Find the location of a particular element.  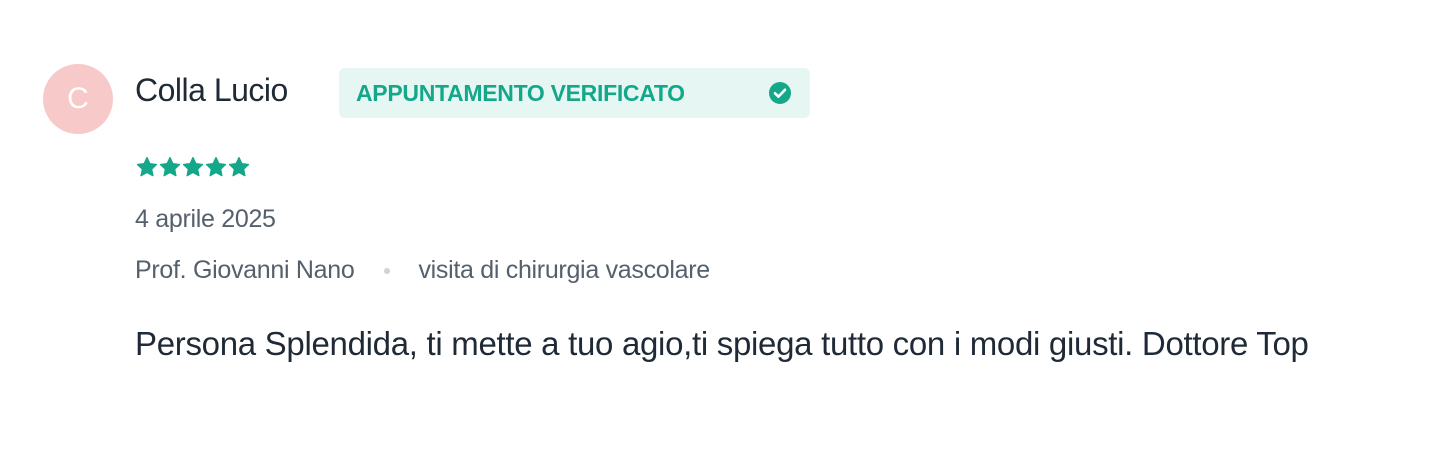

review-date: 4 aprile 2025 is located at coordinates (205, 219).